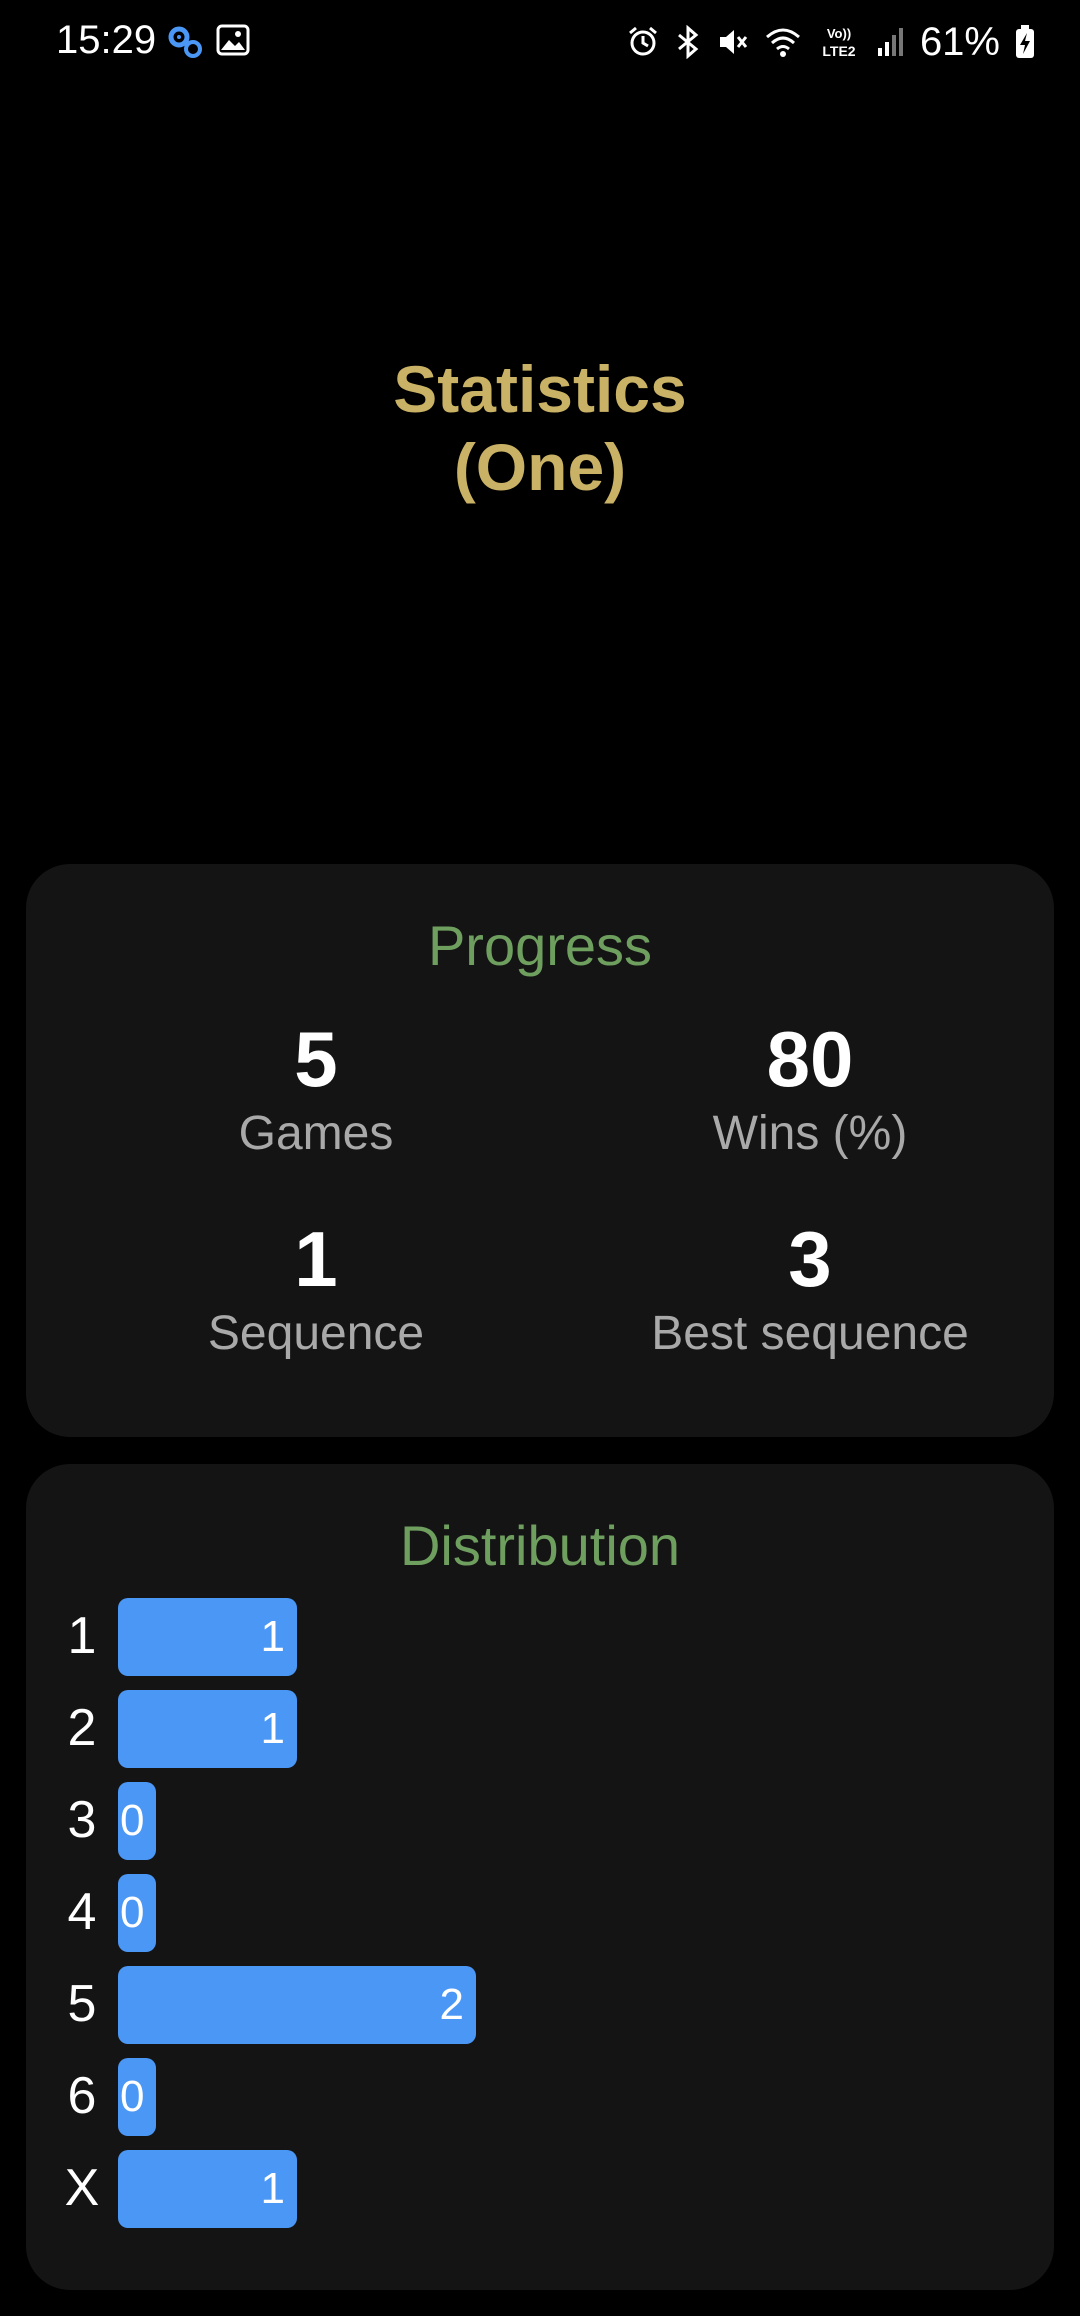  Describe the element at coordinates (540, 1637) in the screenshot. I see `distribution-row: 1 1` at that location.